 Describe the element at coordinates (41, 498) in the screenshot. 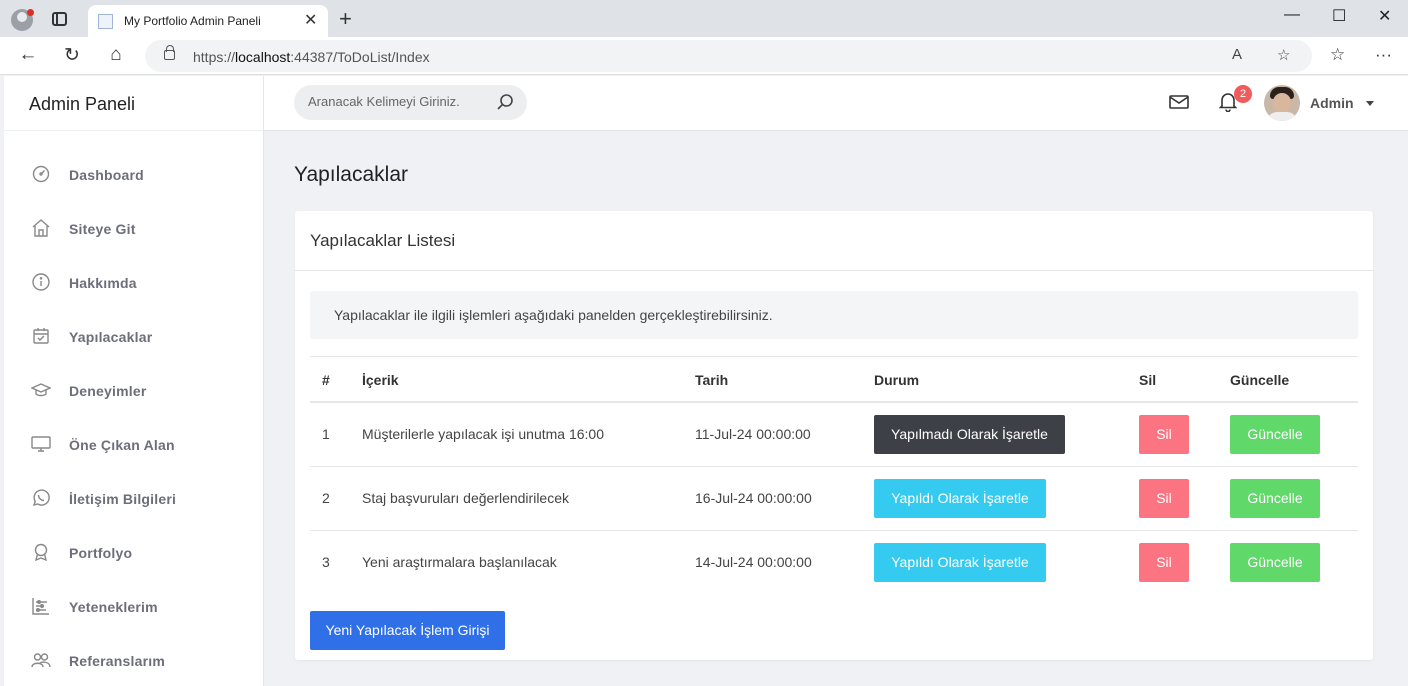

I see `whatsapp-icon` at that location.